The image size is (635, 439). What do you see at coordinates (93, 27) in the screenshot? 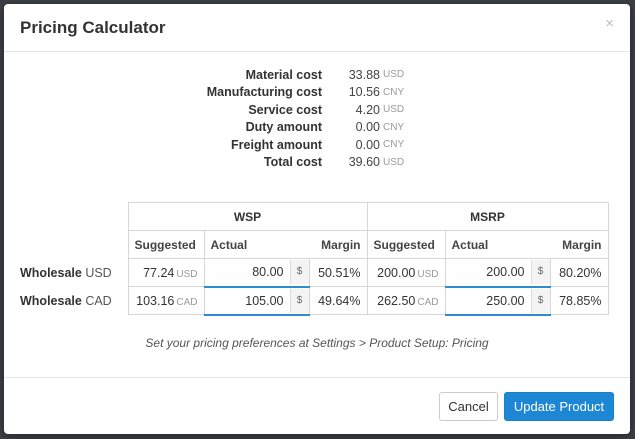
I see `modal-title: Pricing Calculator` at bounding box center [93, 27].